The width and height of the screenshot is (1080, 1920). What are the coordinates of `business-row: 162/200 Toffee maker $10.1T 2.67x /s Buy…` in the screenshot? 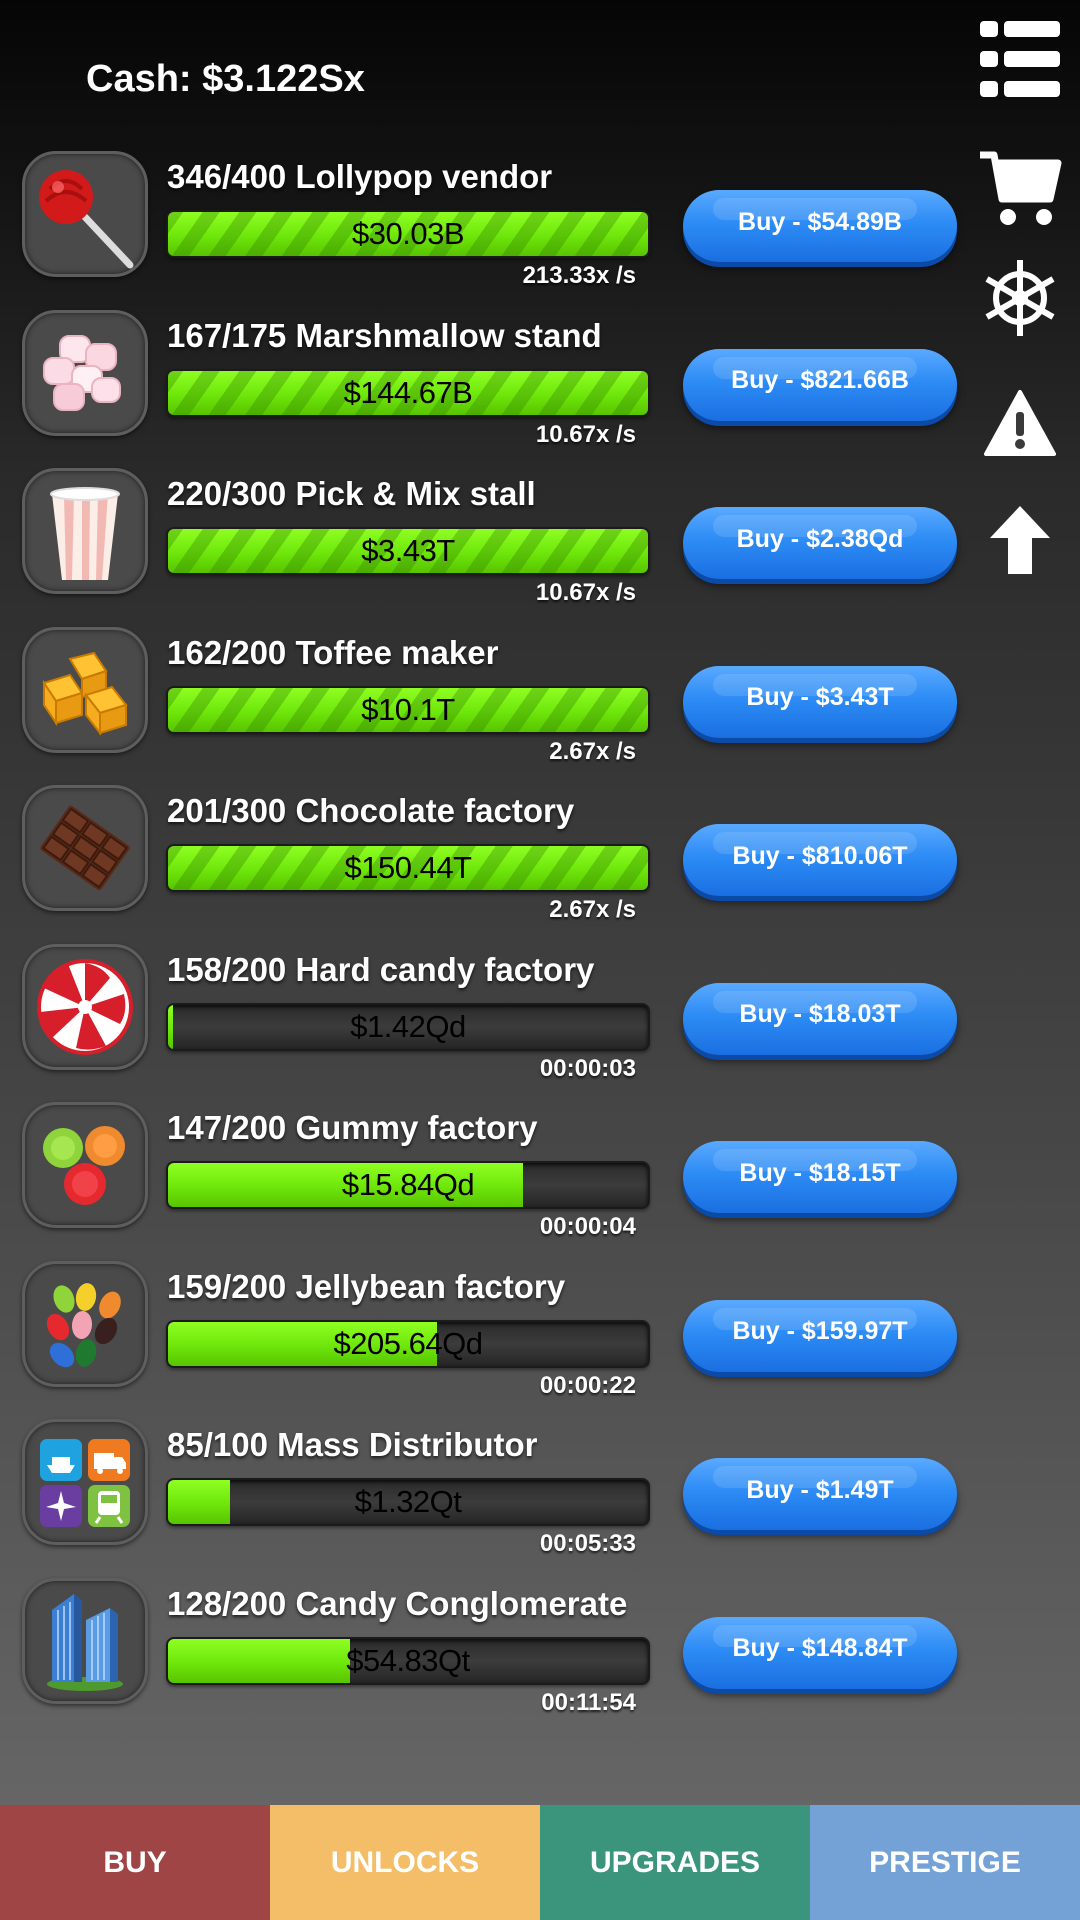 It's located at (540, 703).